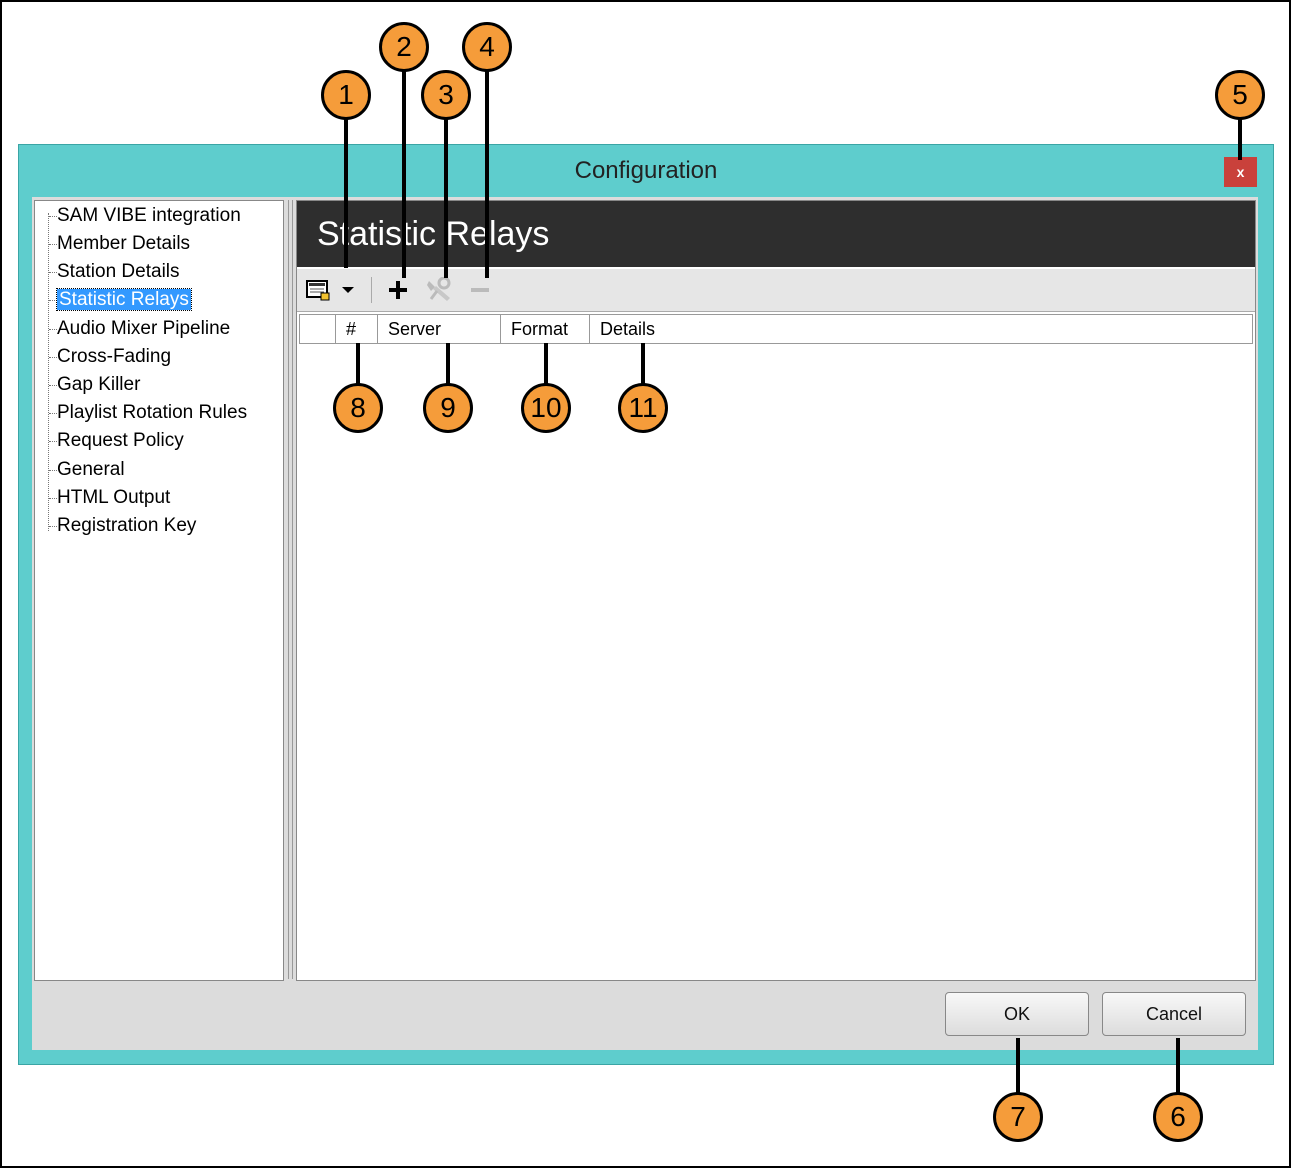 The height and width of the screenshot is (1168, 1291). I want to click on tree-item-sam-vibe: SAM VIBE integration, so click(149, 216).